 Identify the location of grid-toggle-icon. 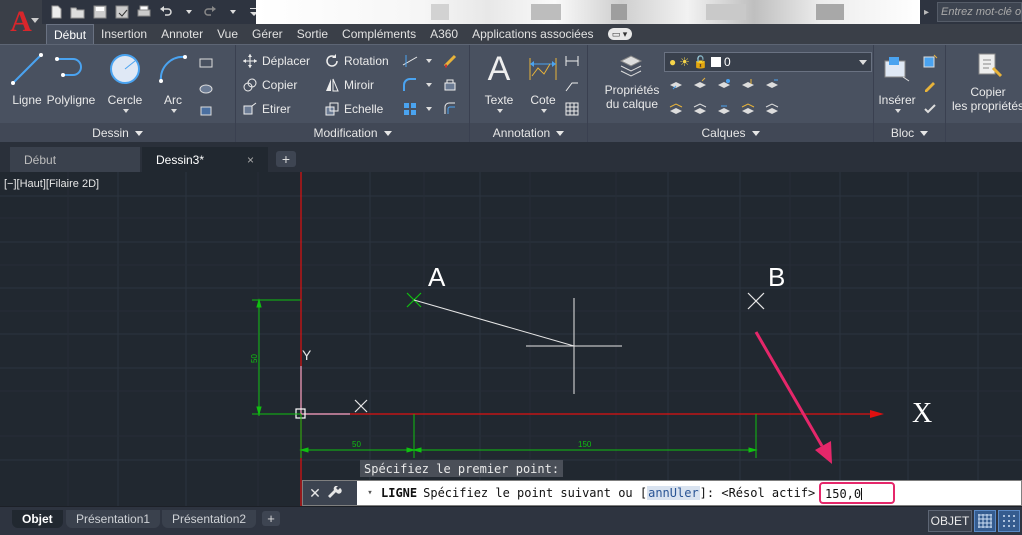
(985, 521).